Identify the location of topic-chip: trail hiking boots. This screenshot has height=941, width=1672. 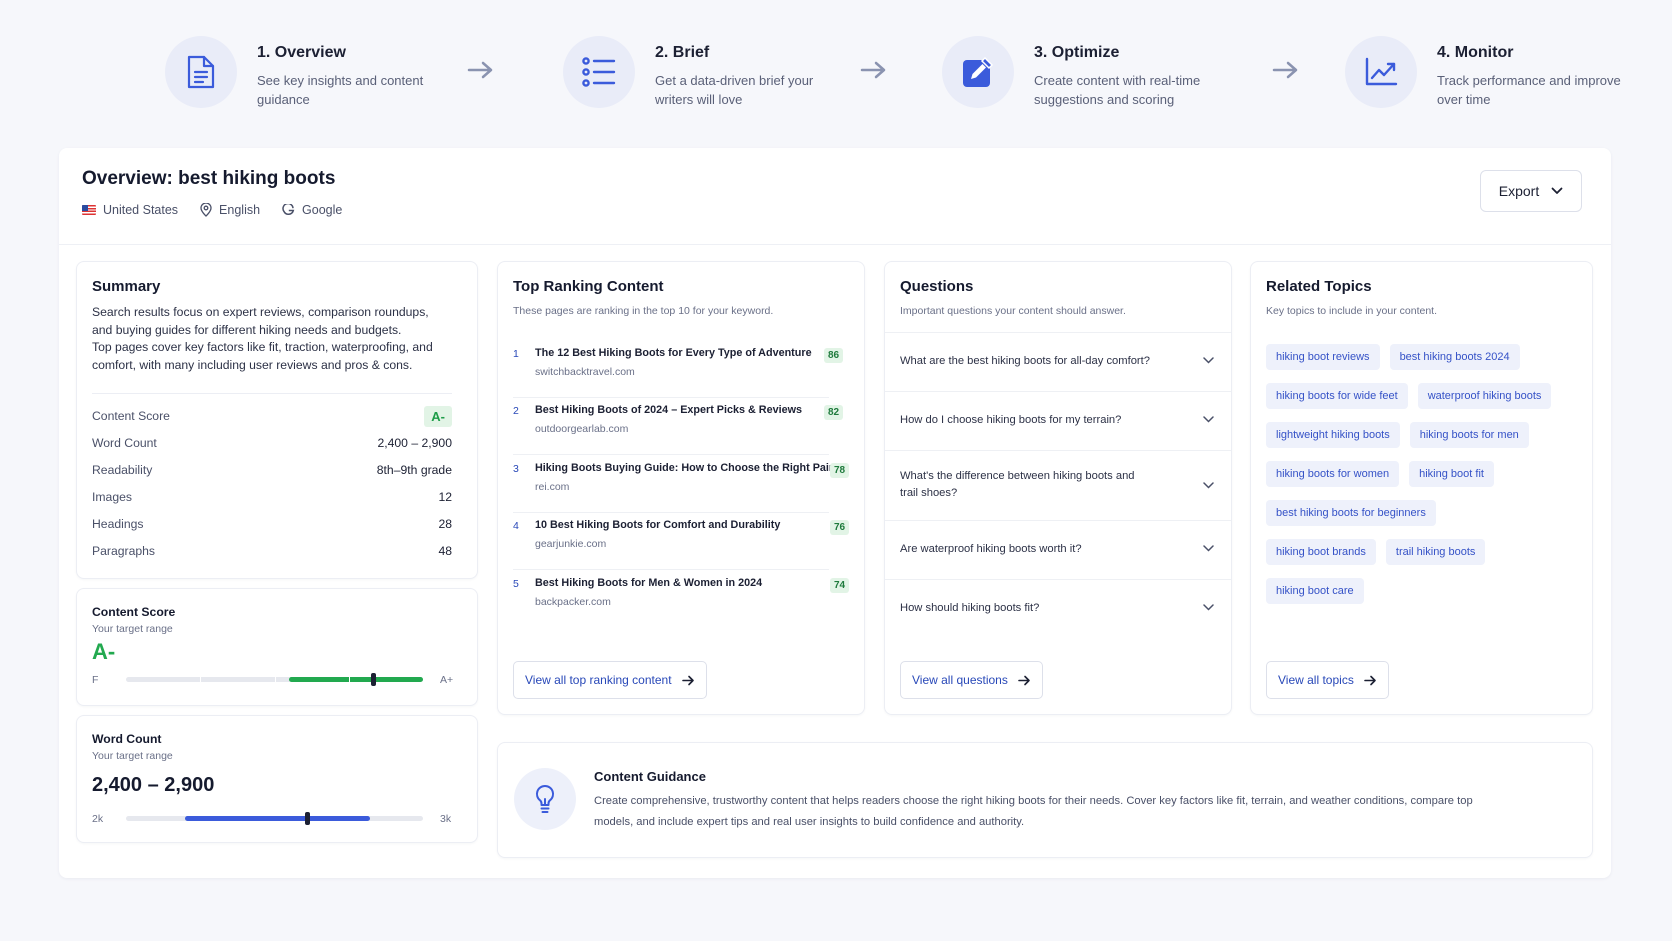
(1435, 552).